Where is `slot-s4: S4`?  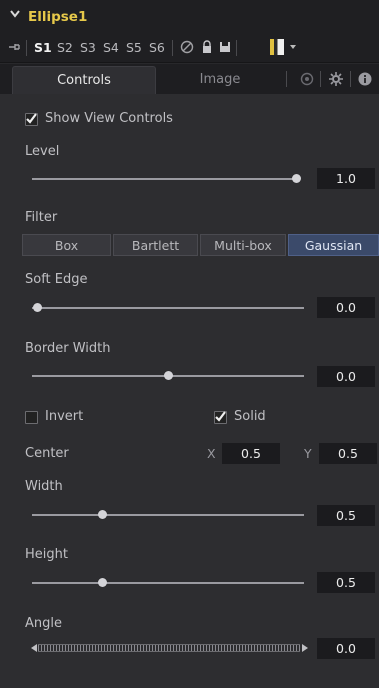 slot-s4: S4 is located at coordinates (111, 47).